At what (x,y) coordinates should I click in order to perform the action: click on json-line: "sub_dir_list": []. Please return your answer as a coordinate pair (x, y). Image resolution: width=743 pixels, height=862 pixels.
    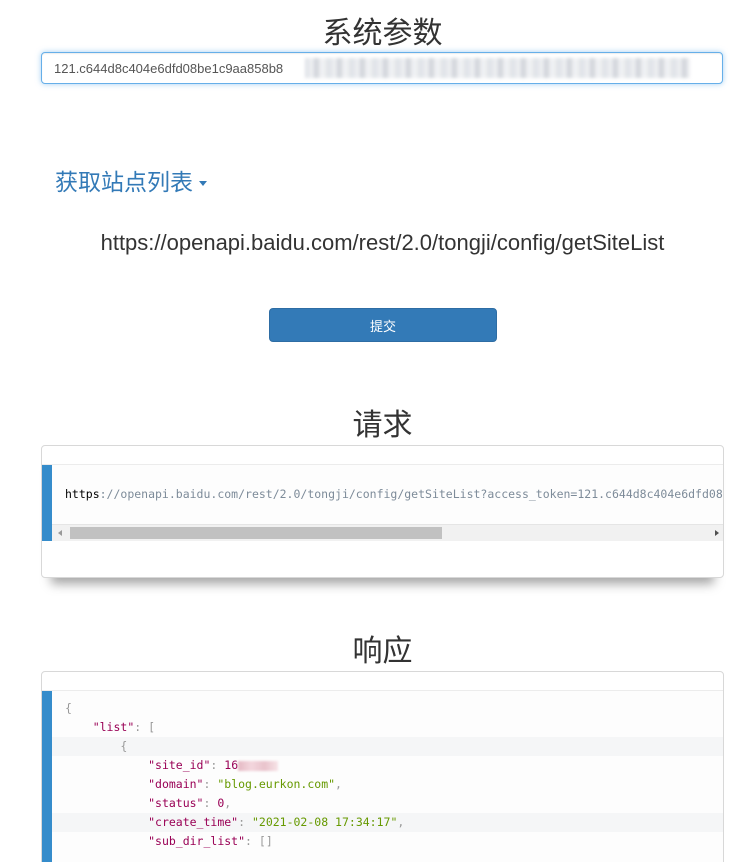
    Looking at the image, I should click on (210, 841).